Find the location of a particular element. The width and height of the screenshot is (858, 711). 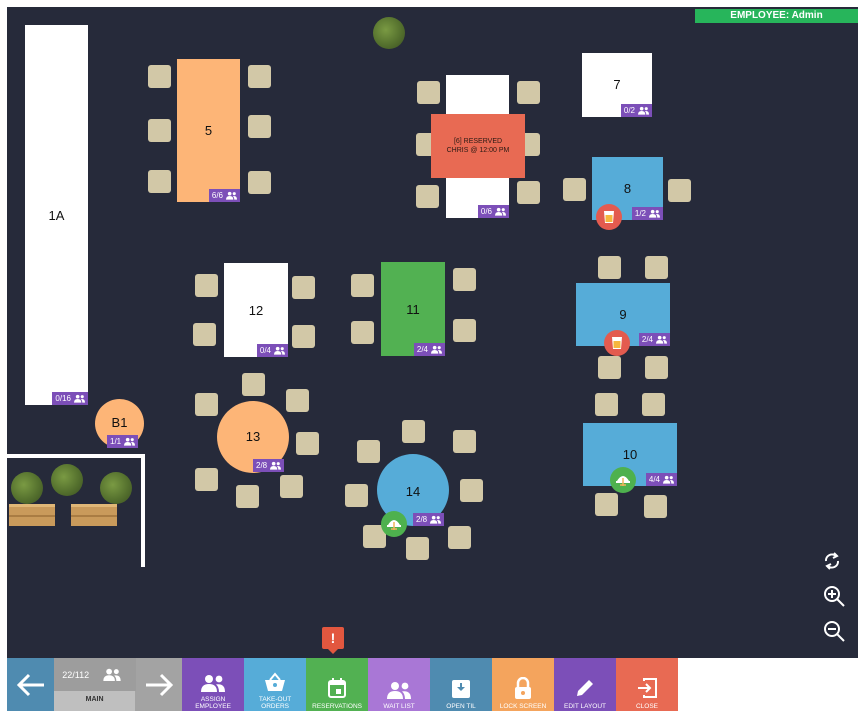

take-out-orders-button: TAKE-OUT ORDERS is located at coordinates (275, 684).